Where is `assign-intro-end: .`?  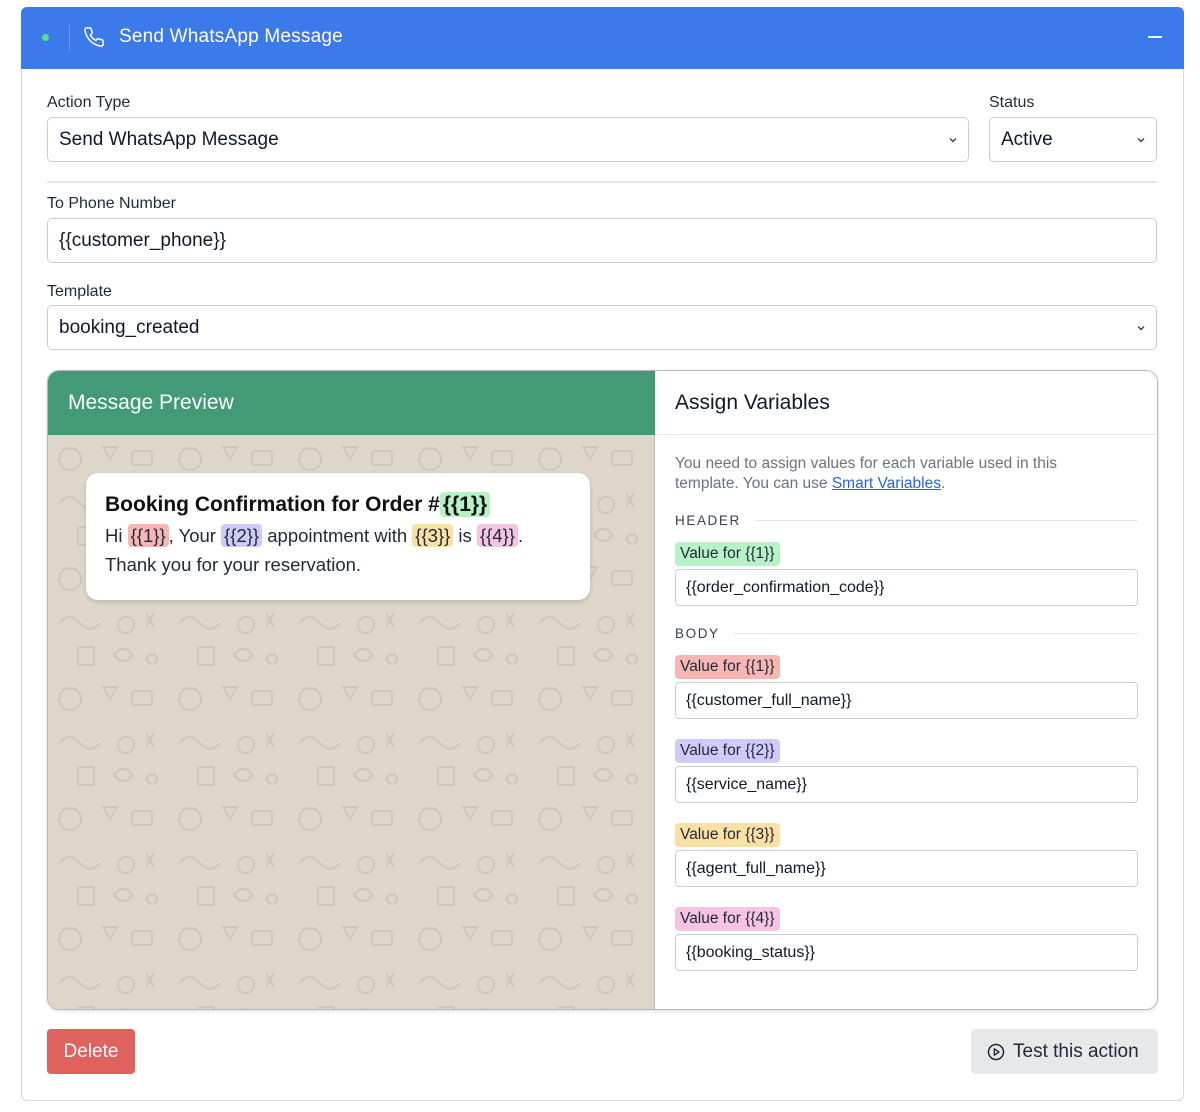
assign-intro-end: . is located at coordinates (943, 483).